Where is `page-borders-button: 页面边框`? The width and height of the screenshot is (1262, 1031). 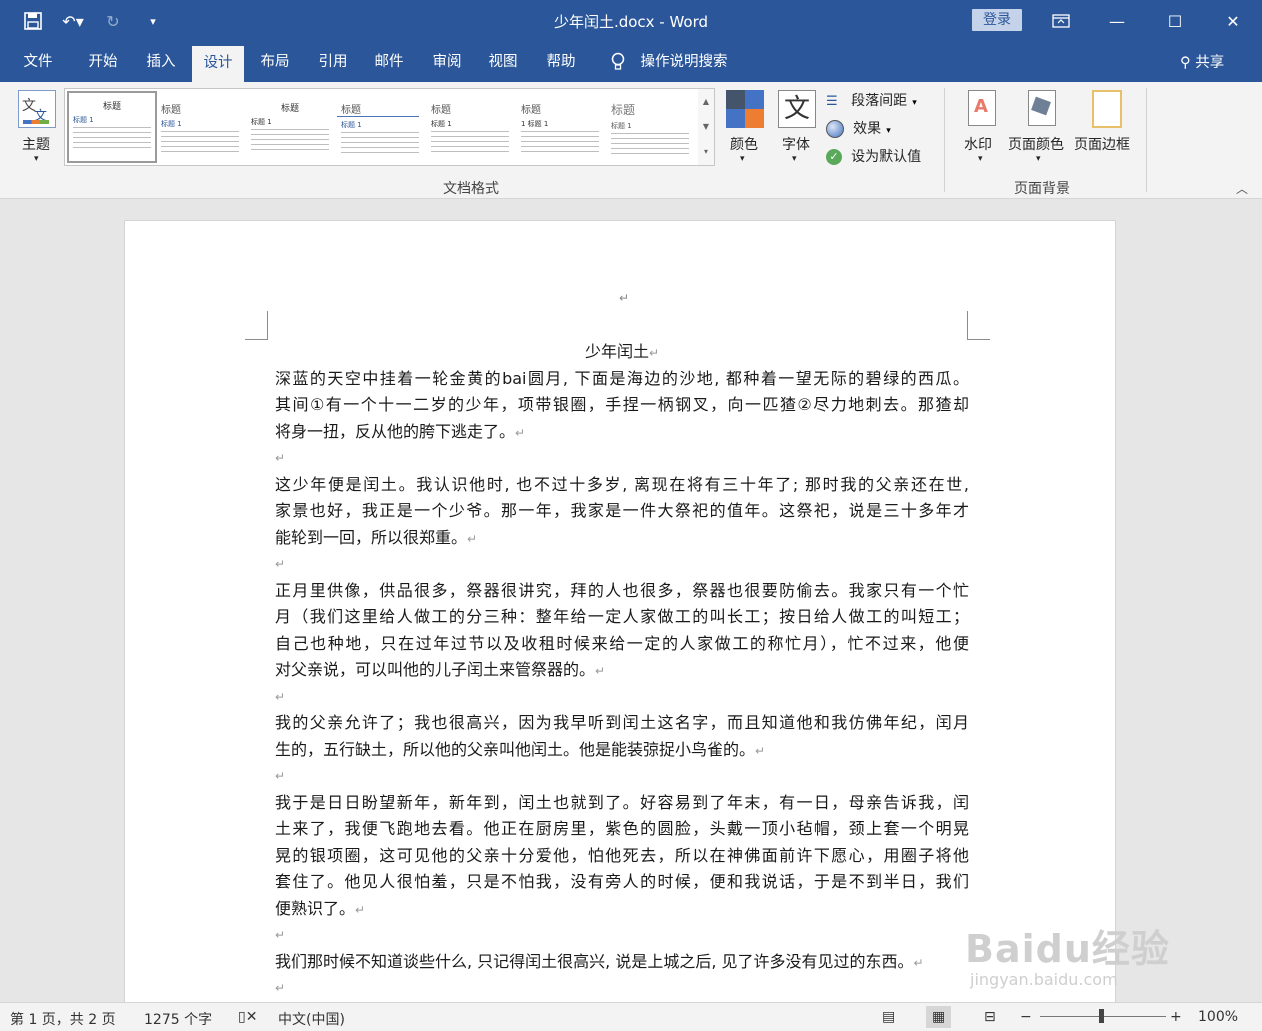
page-borders-button: 页面边框 is located at coordinates (1106, 130).